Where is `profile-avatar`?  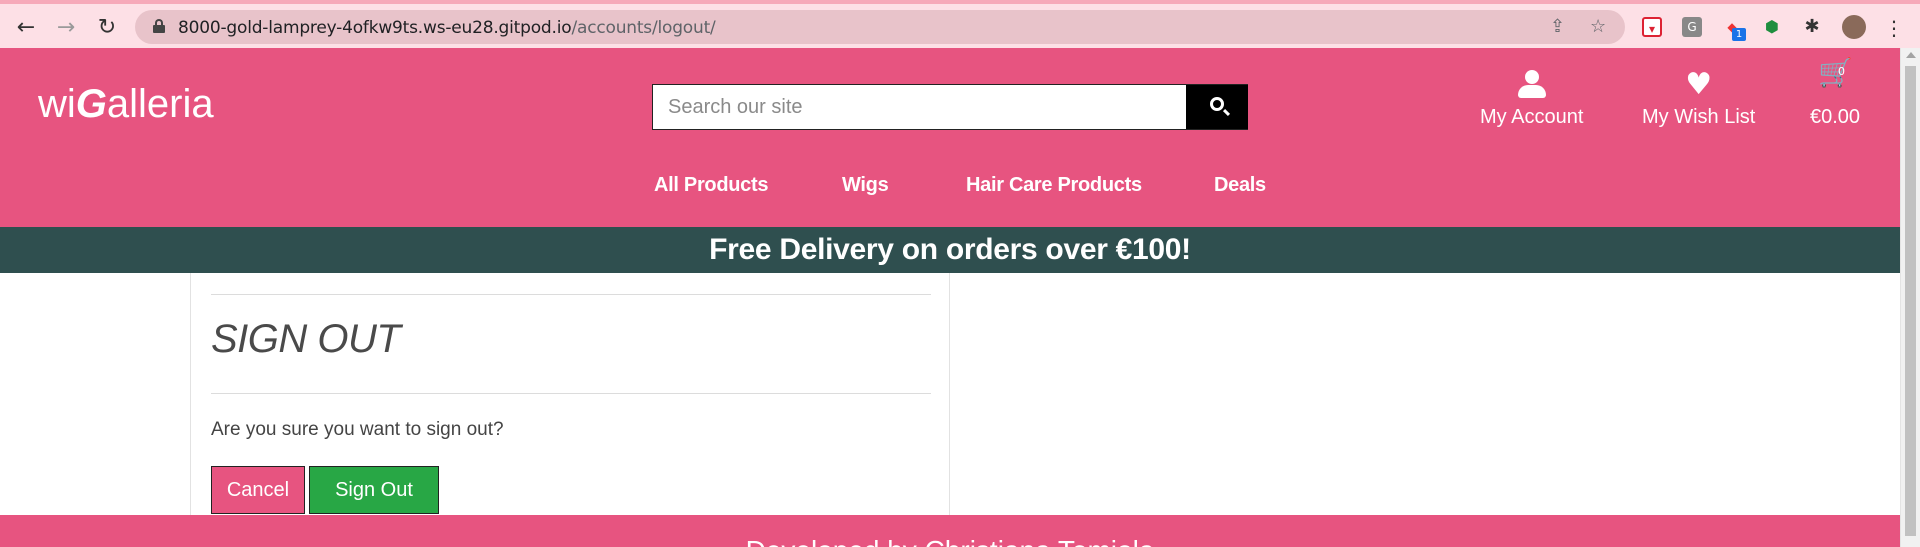 profile-avatar is located at coordinates (1854, 27).